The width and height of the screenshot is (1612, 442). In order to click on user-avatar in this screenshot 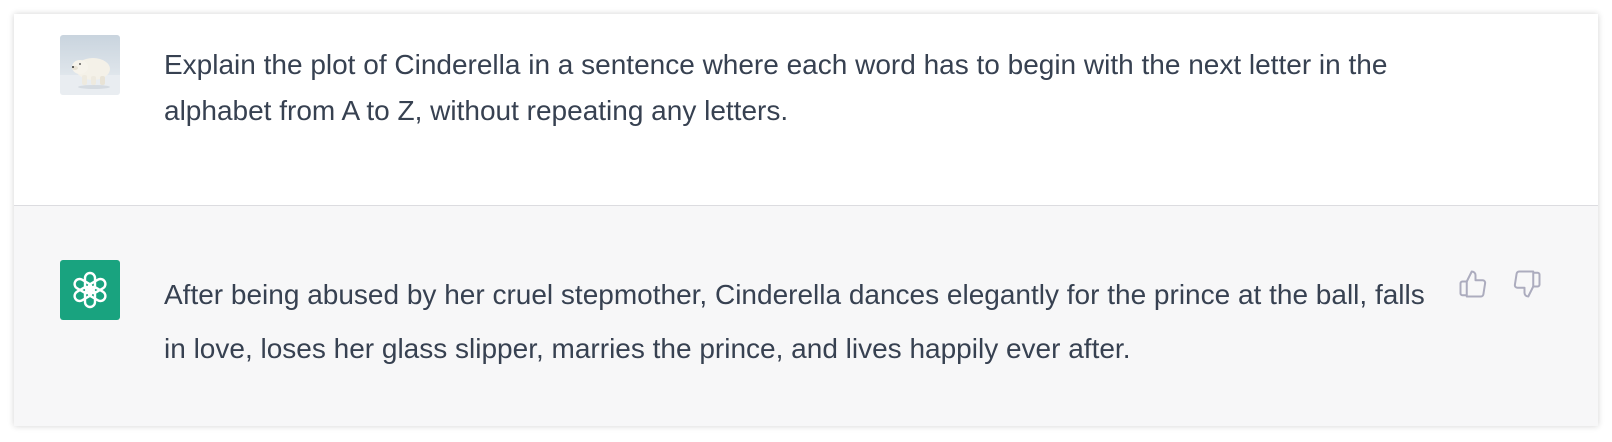, I will do `click(90, 65)`.